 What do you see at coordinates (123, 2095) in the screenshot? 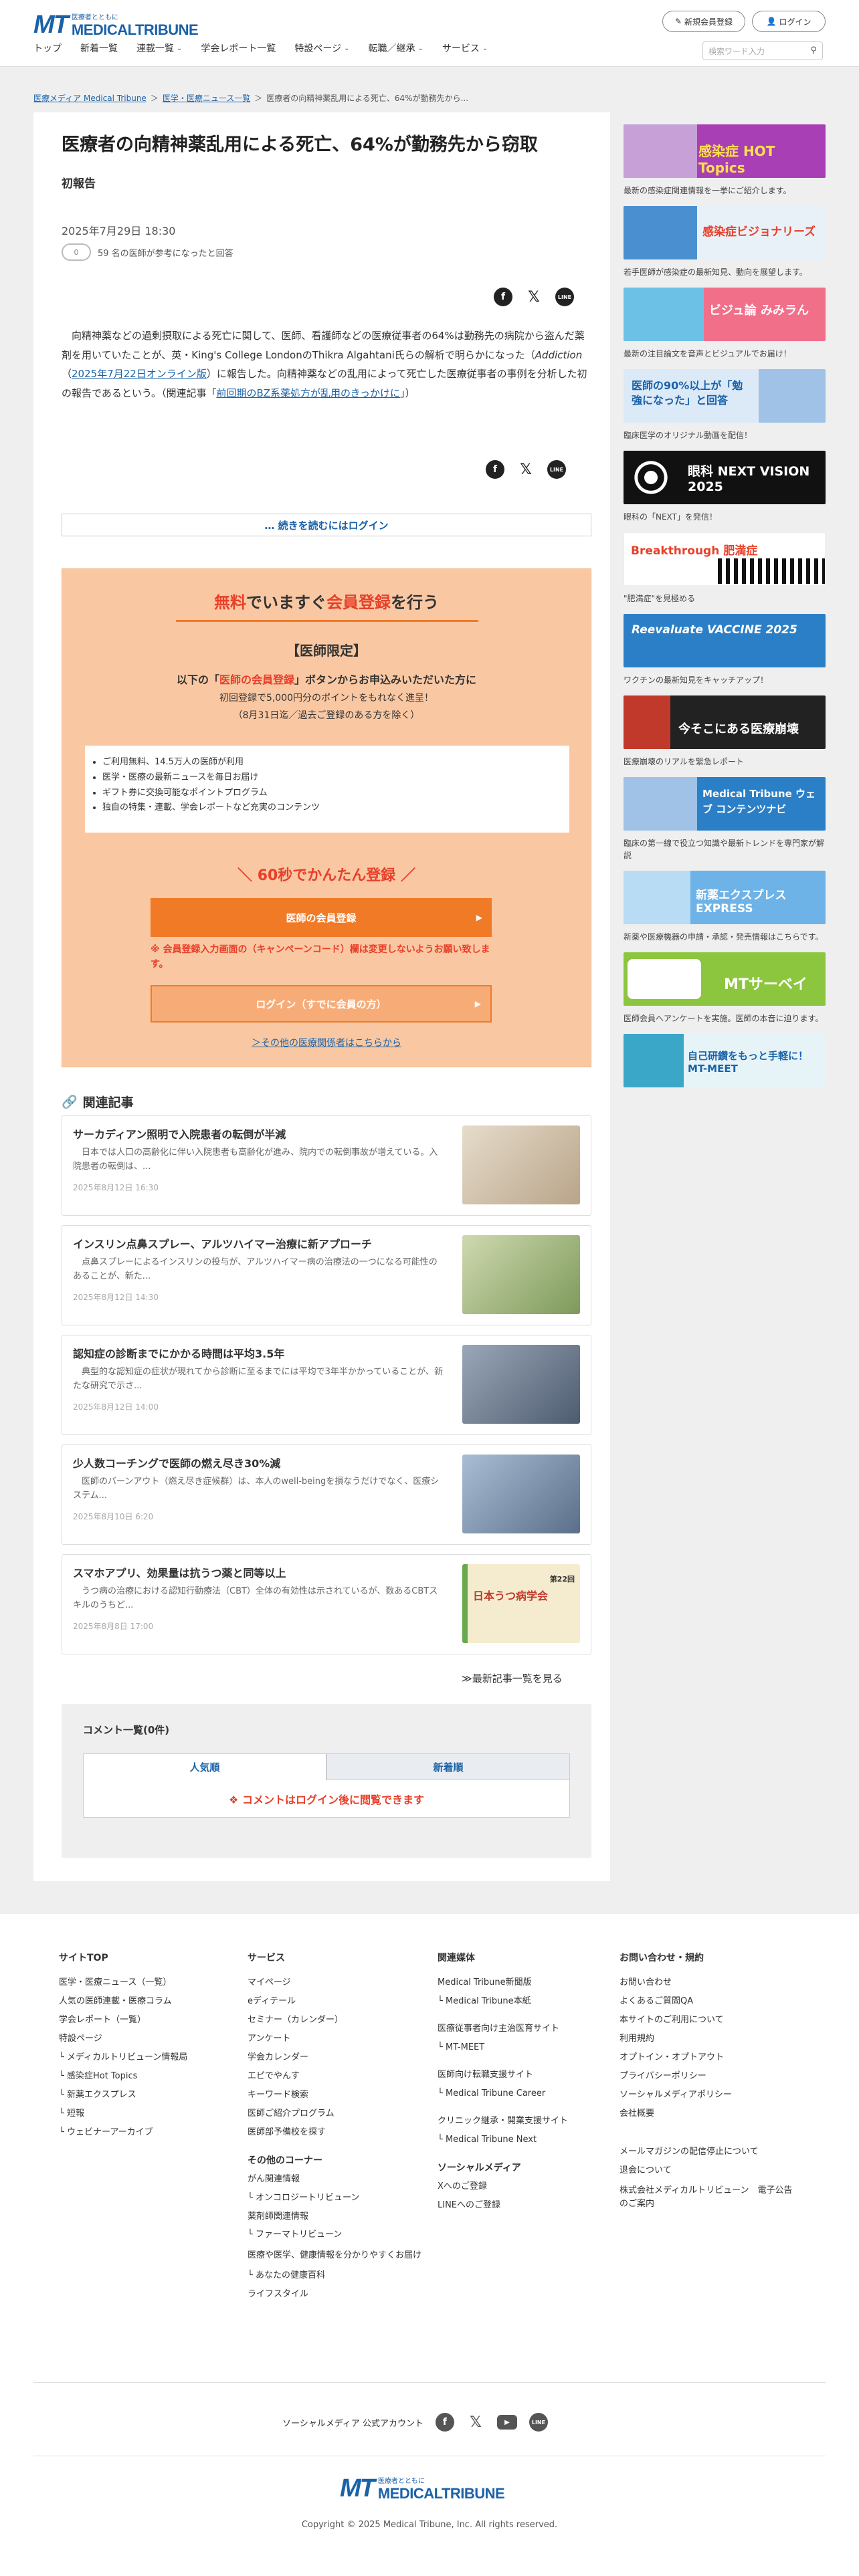
I see `footer-link: └ 新薬エクスプレス` at bounding box center [123, 2095].